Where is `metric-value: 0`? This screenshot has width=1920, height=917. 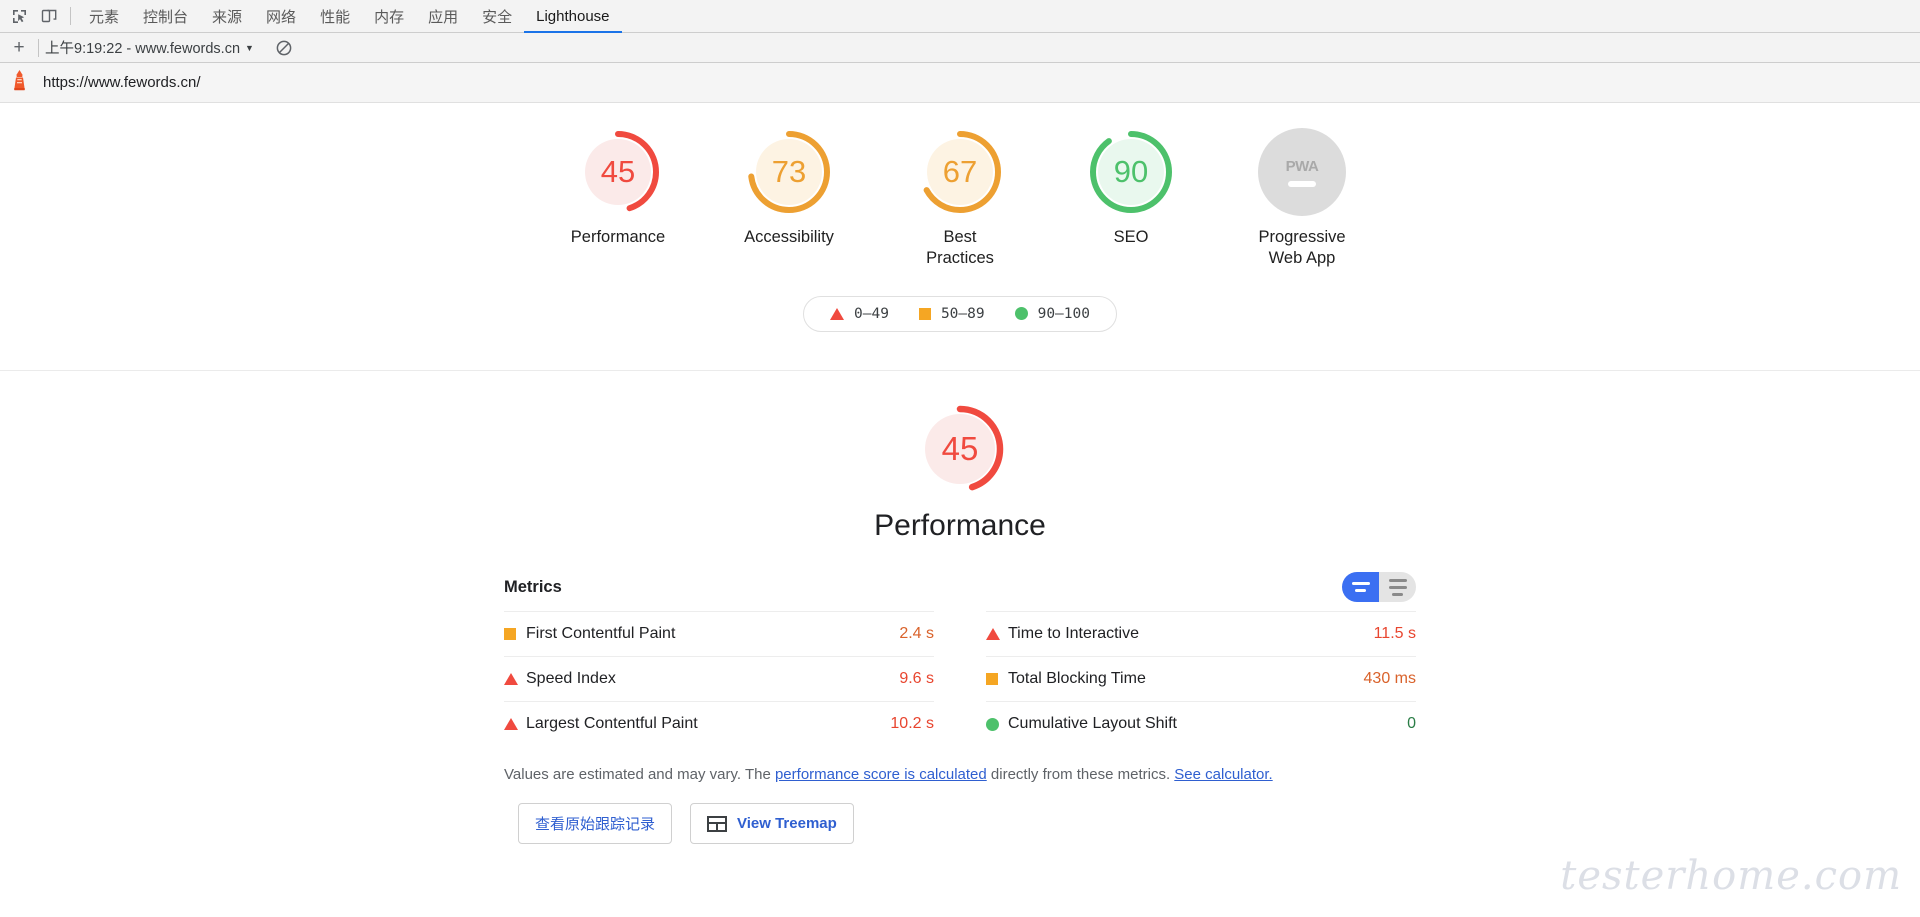
metric-value: 0 is located at coordinates (1411, 723).